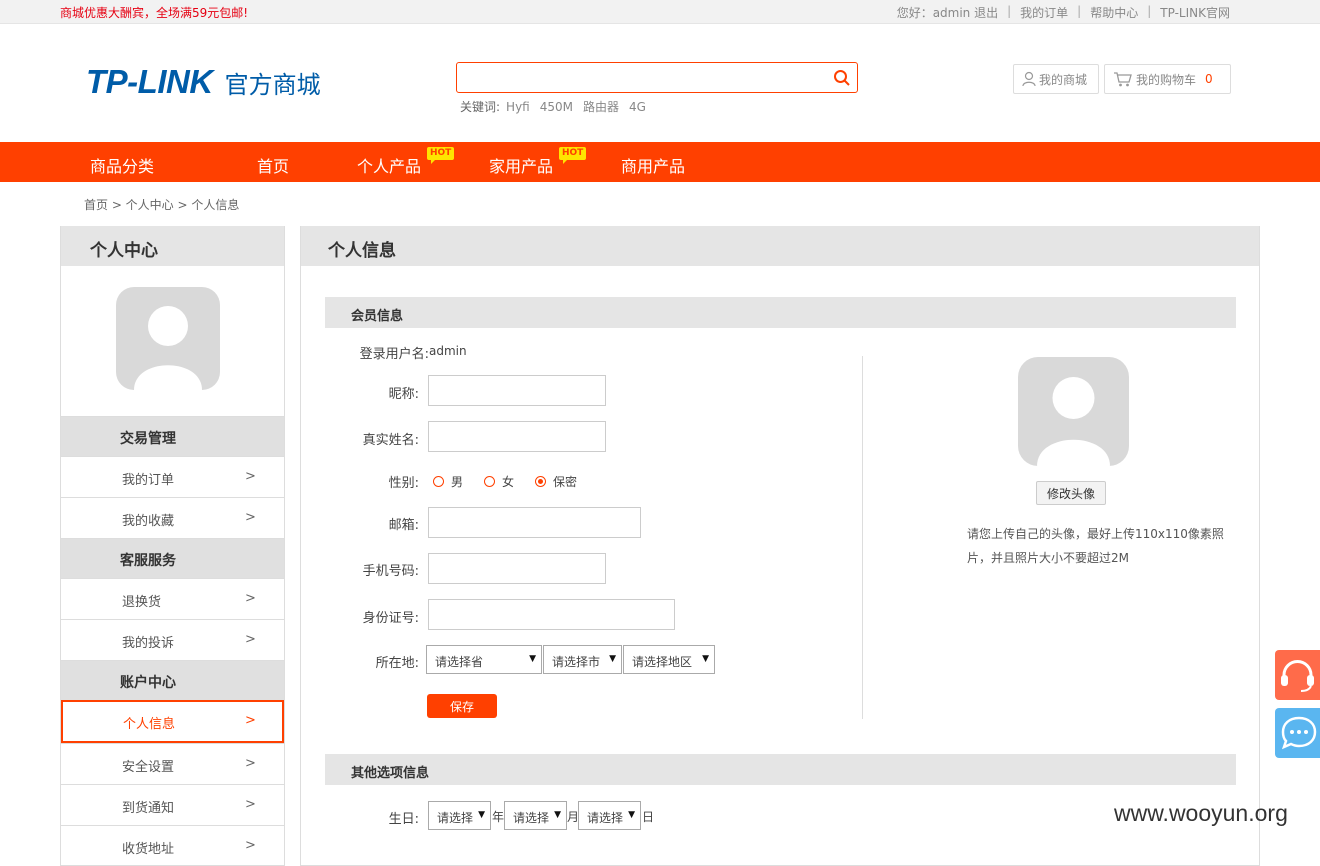  I want to click on my-mall-label: 我的商城, so click(1063, 79).